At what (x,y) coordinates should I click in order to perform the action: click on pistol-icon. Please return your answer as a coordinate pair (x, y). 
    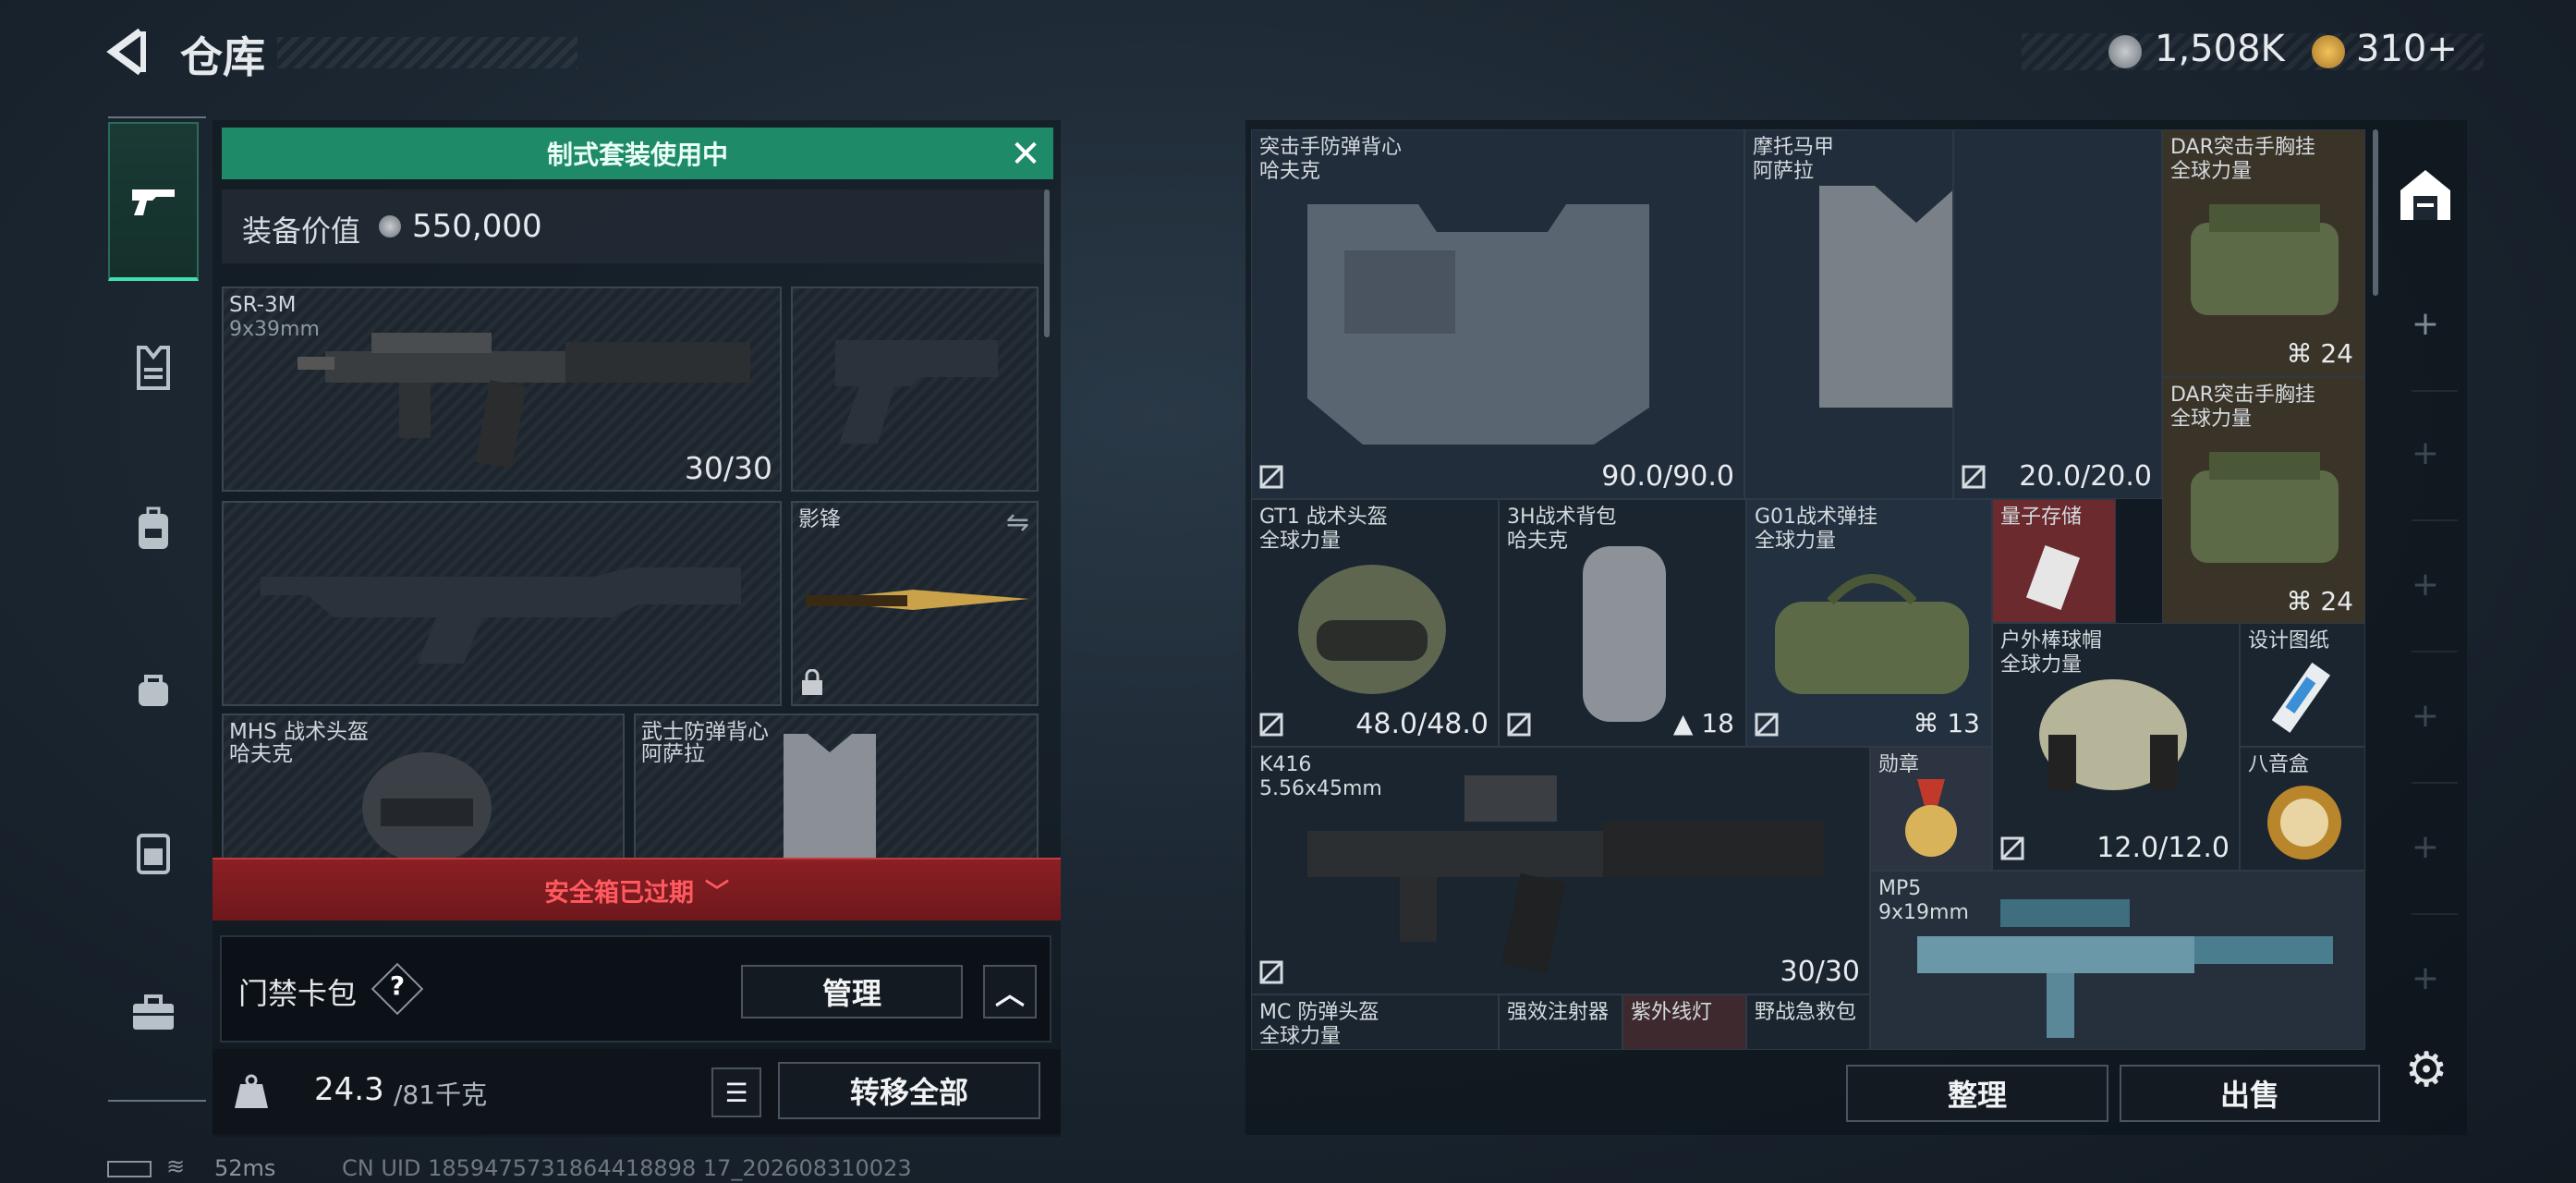
    Looking at the image, I should click on (153, 202).